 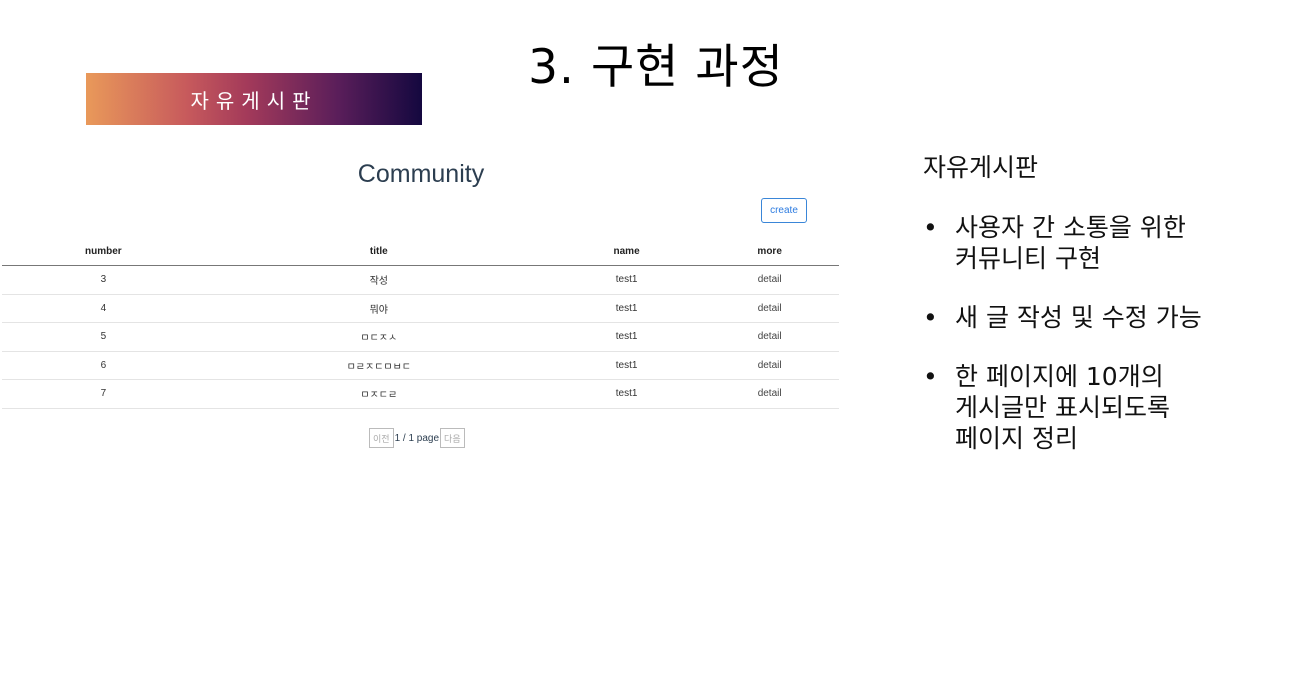 What do you see at coordinates (981, 167) in the screenshot?
I see `description-heading: 자유게시판` at bounding box center [981, 167].